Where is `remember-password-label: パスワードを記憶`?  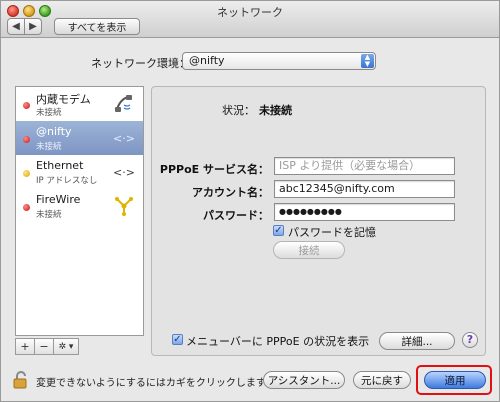
remember-password-label: パスワードを記憶 is located at coordinates (332, 232).